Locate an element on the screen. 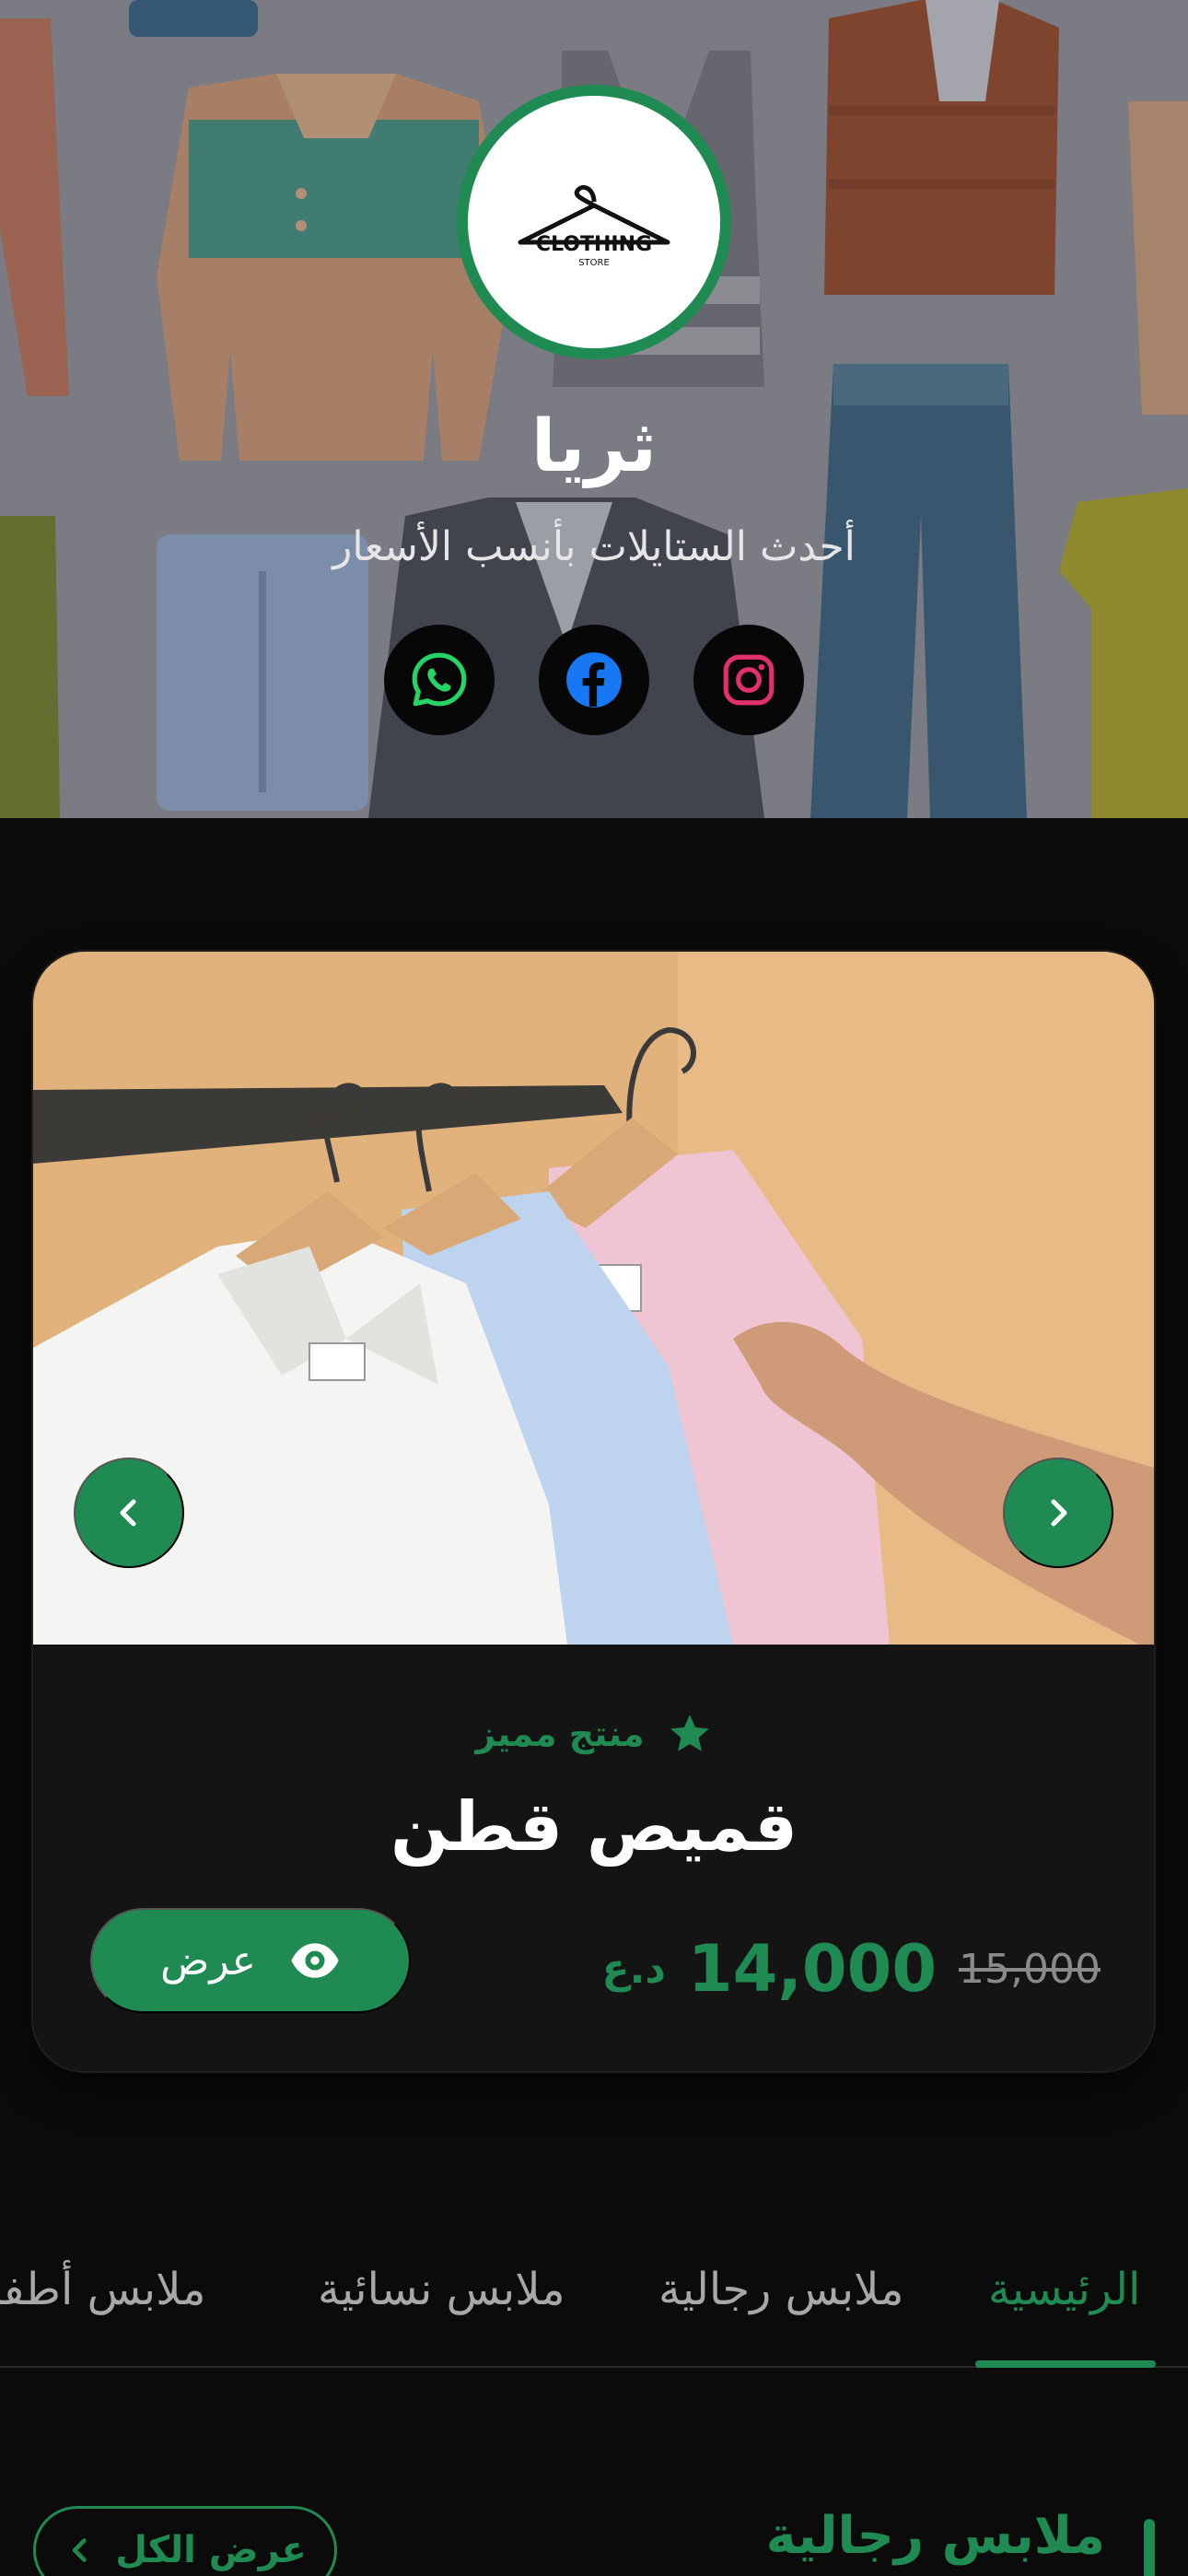 The height and width of the screenshot is (2576, 1188). tab-kids-clothing: ملابس أطفال is located at coordinates (102, 2288).